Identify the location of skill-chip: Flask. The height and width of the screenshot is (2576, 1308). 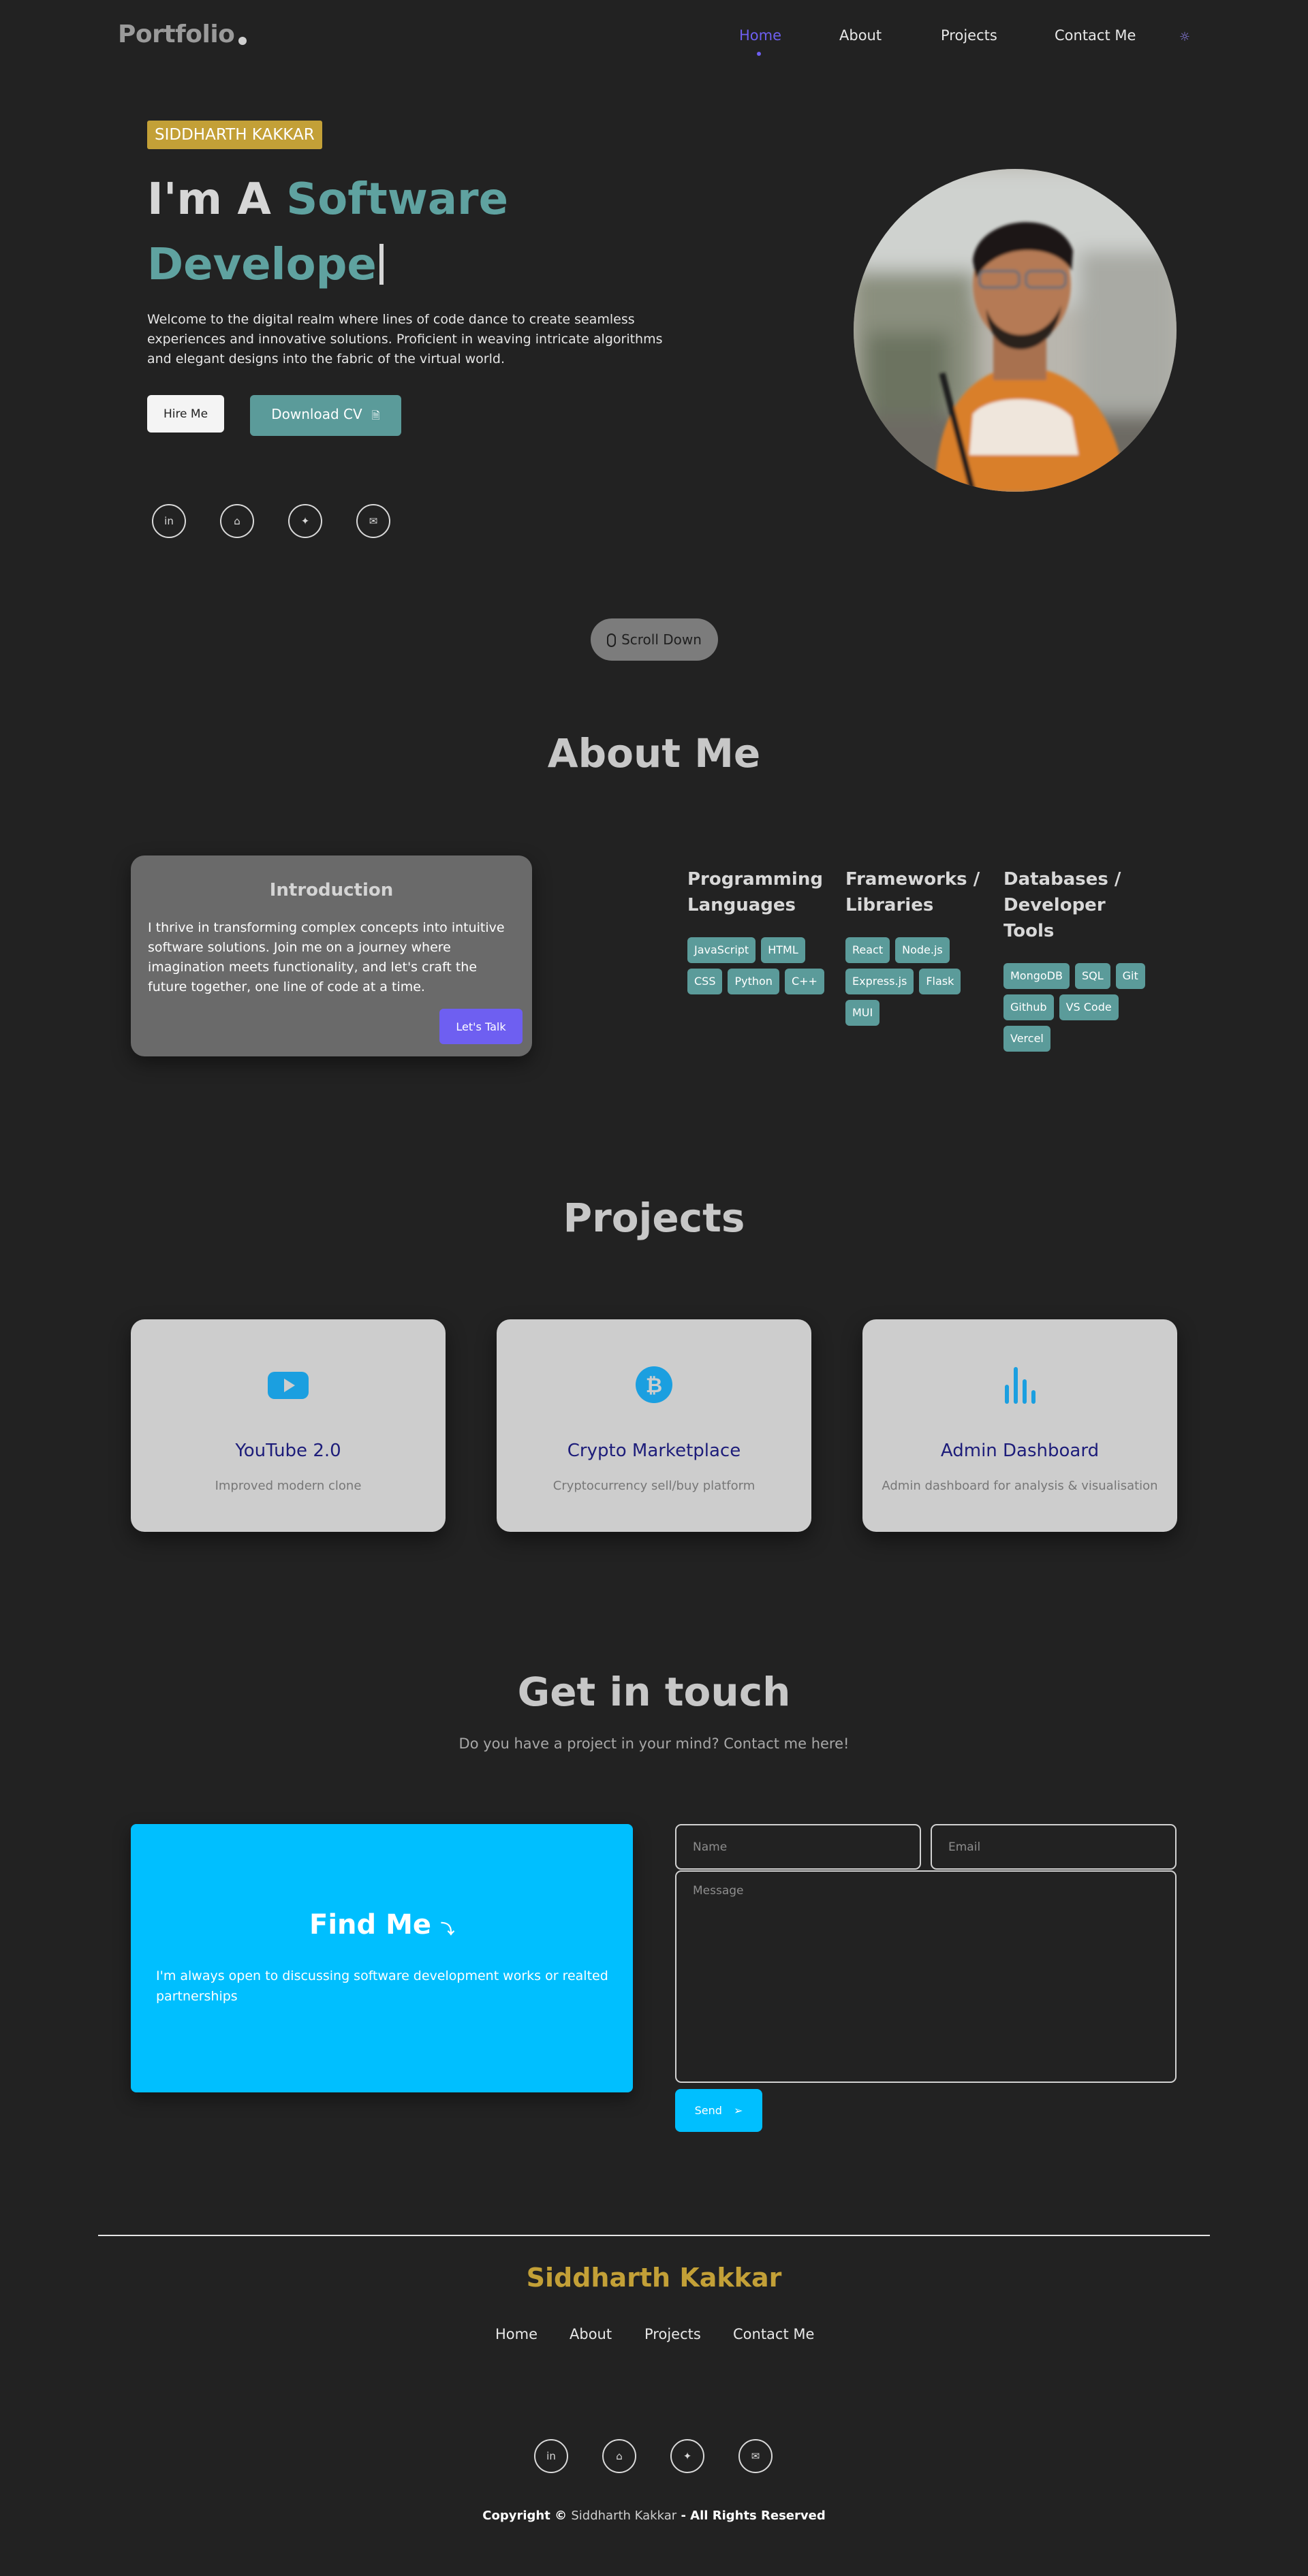
(940, 981).